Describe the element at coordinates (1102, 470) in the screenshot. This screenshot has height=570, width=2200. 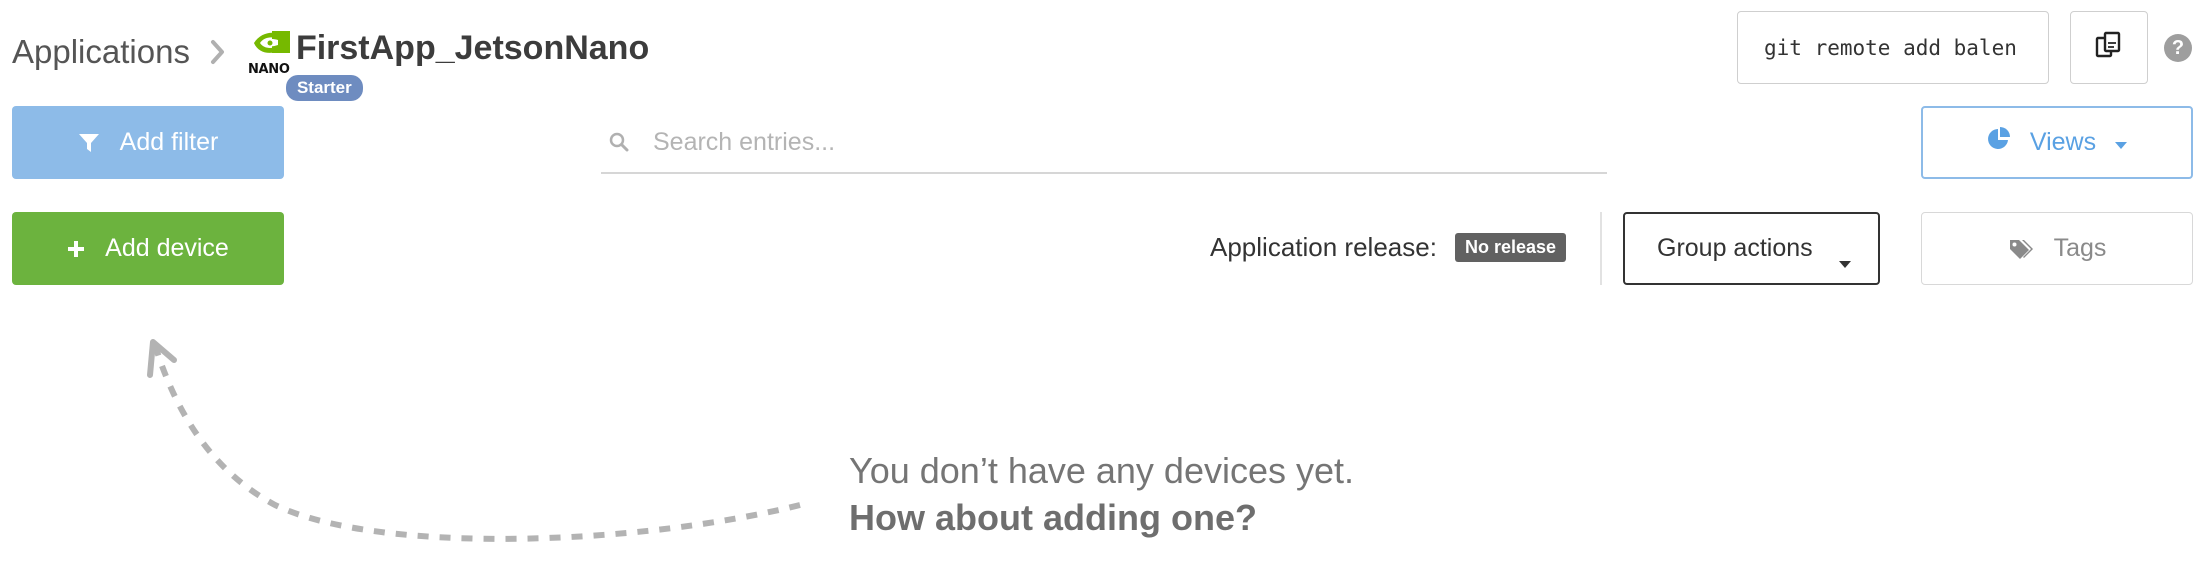
I see `empty-state-message: You don’t have any devices yet.` at that location.